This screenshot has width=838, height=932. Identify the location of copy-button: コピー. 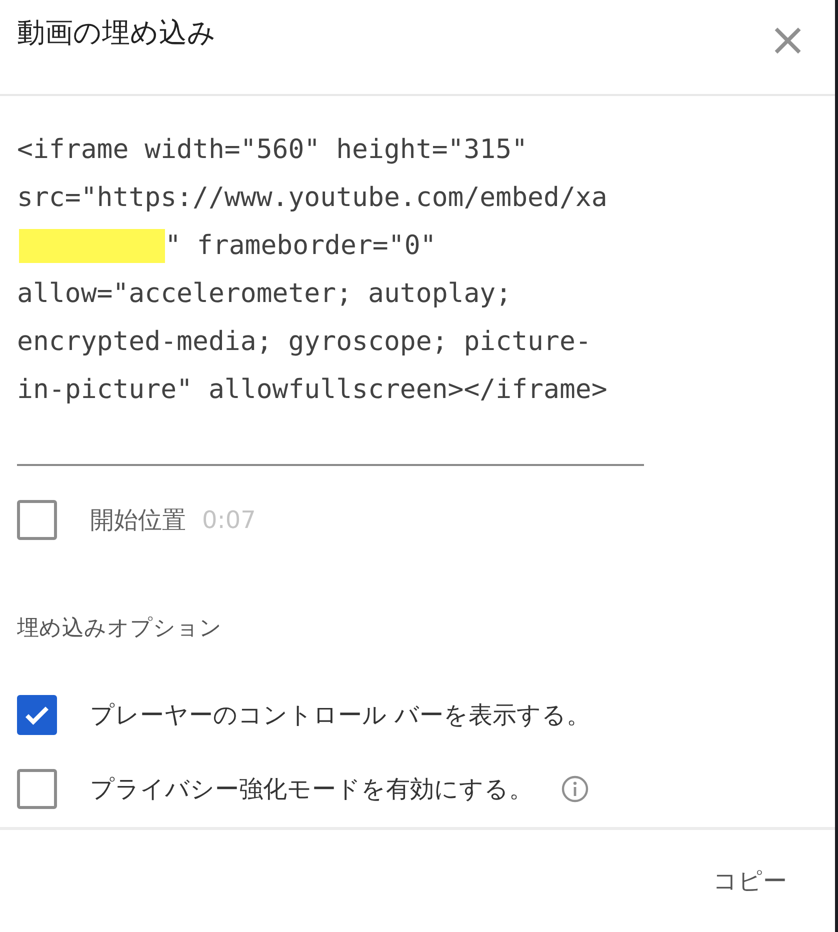
(750, 881).